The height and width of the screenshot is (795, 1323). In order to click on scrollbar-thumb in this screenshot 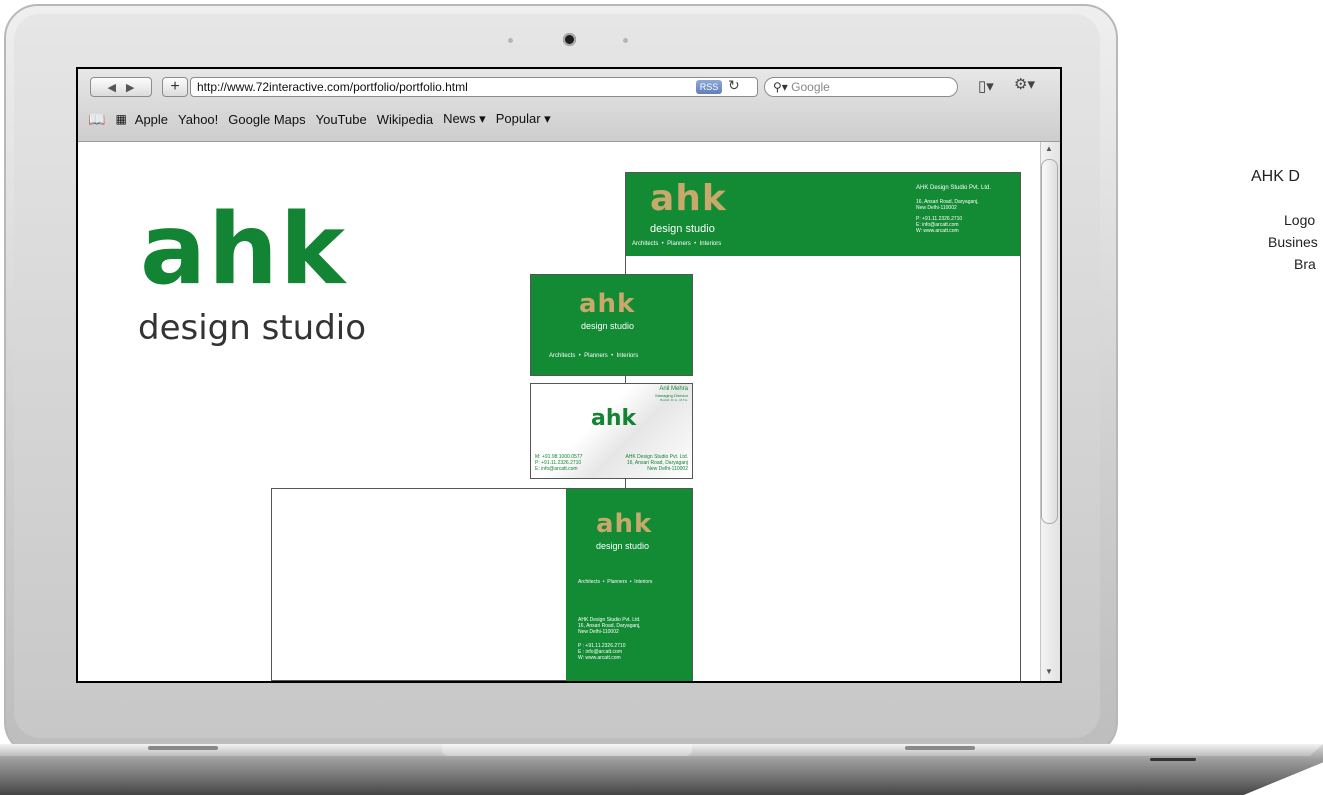, I will do `click(1049, 341)`.